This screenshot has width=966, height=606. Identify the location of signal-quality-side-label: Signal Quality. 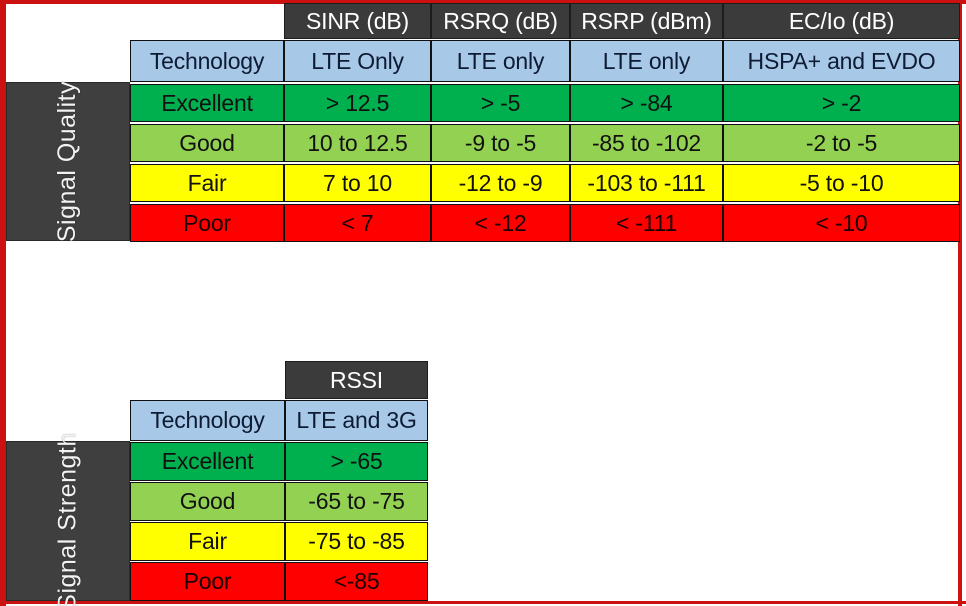
(68, 161).